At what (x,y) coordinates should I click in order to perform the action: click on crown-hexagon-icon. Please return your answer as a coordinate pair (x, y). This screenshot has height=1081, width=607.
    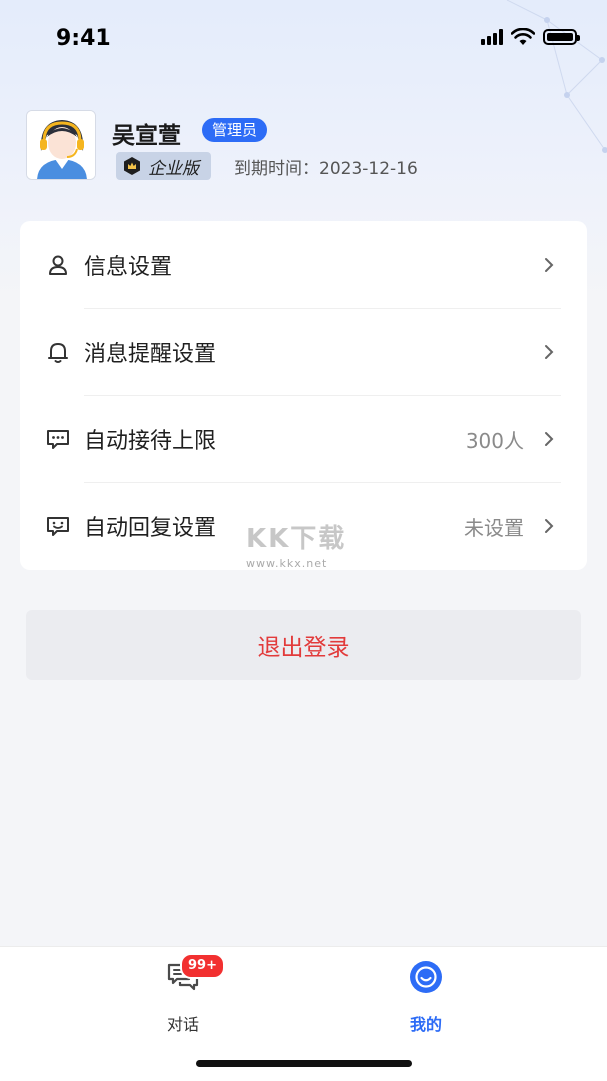
    Looking at the image, I should click on (132, 166).